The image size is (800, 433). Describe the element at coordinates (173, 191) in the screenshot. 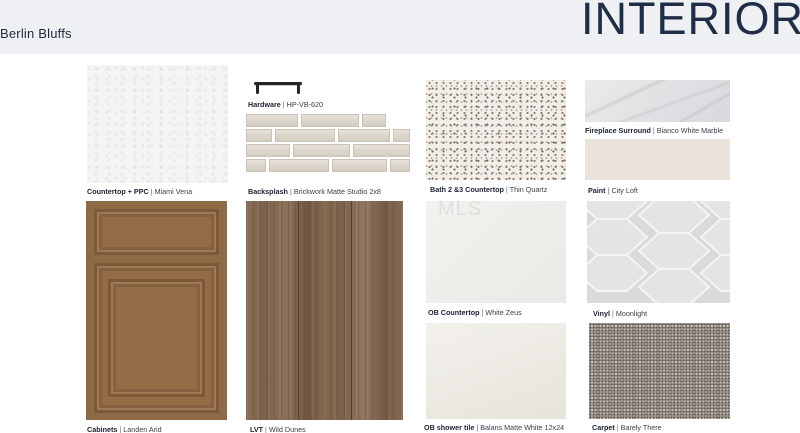

I see `countertop-value: Miami Vena` at that location.